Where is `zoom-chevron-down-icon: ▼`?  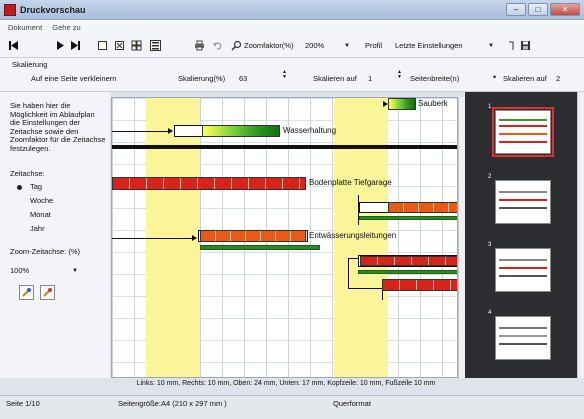
zoom-chevron-down-icon: ▼ is located at coordinates (347, 46).